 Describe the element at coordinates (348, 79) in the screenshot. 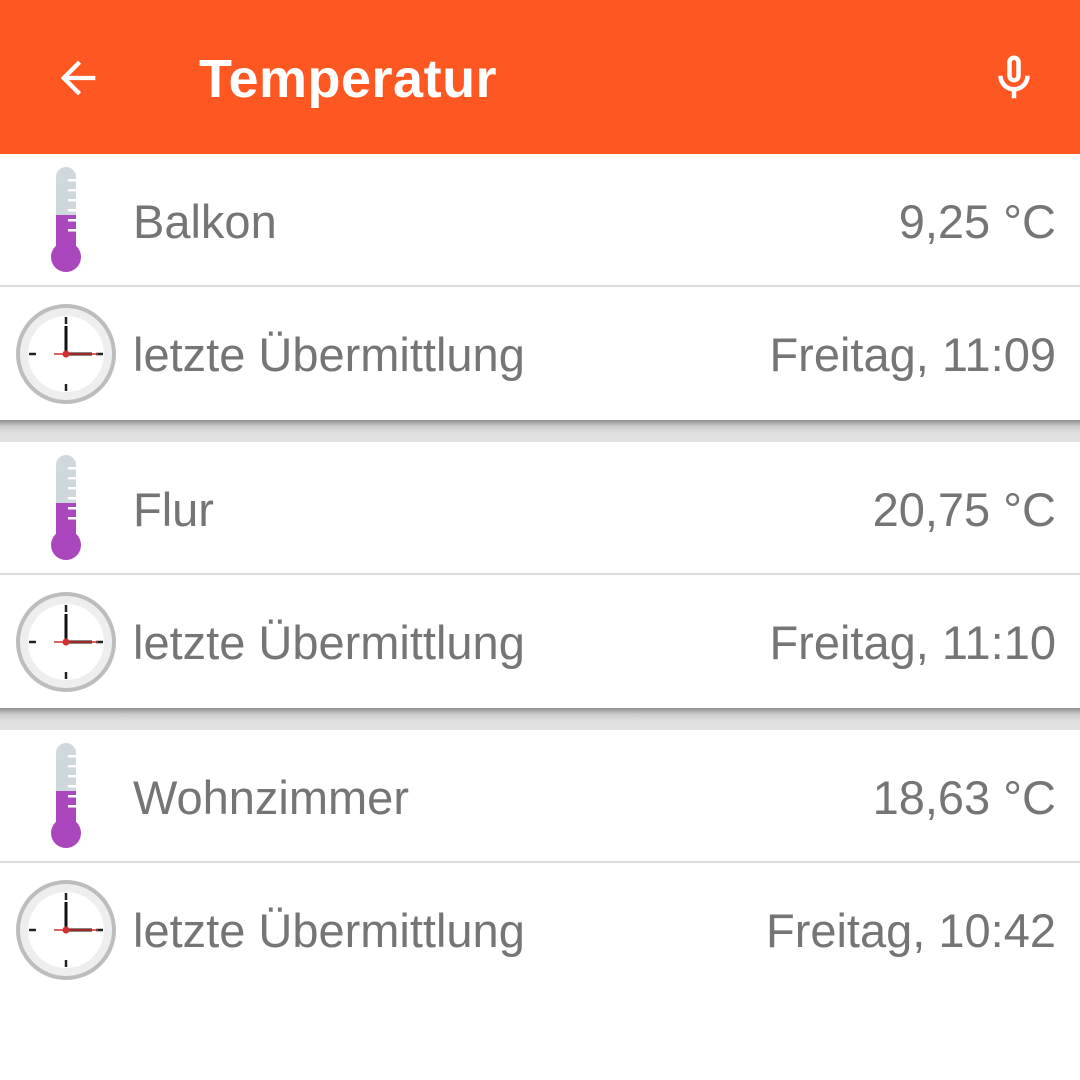

I see `page-title: Temperatur` at that location.